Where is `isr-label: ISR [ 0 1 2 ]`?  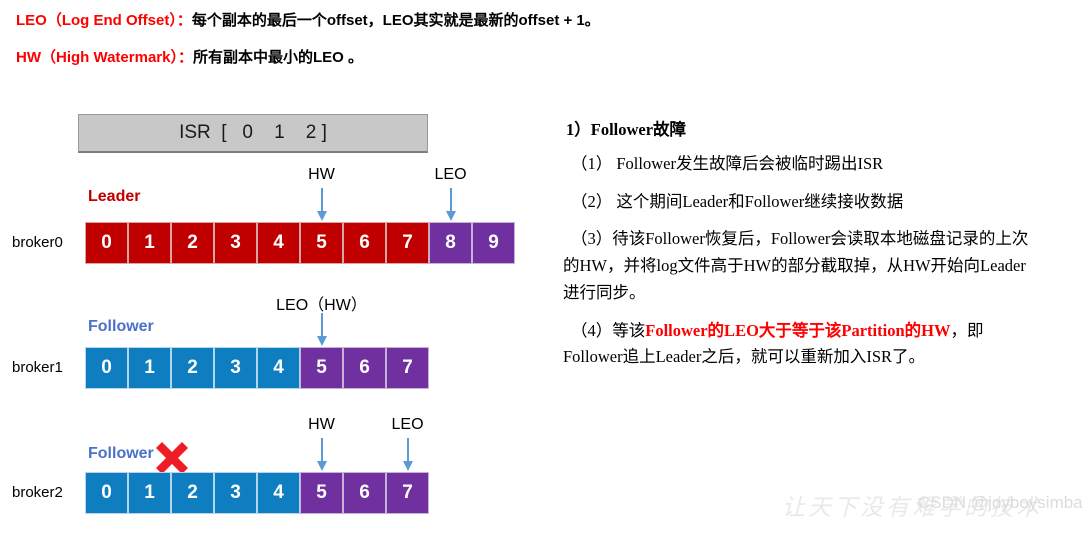 isr-label: ISR [ 0 1 2 ] is located at coordinates (253, 132).